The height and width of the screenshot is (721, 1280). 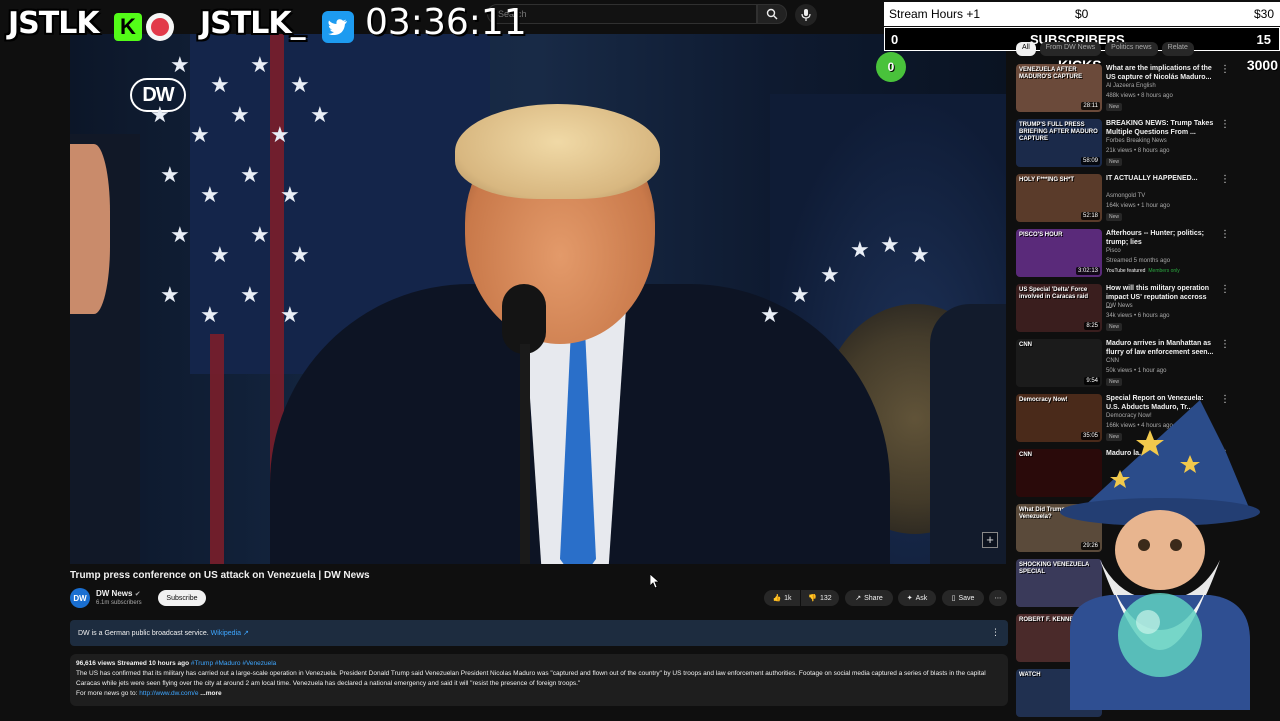 What do you see at coordinates (1177, 49) in the screenshot?
I see `chip-related: Relate` at bounding box center [1177, 49].